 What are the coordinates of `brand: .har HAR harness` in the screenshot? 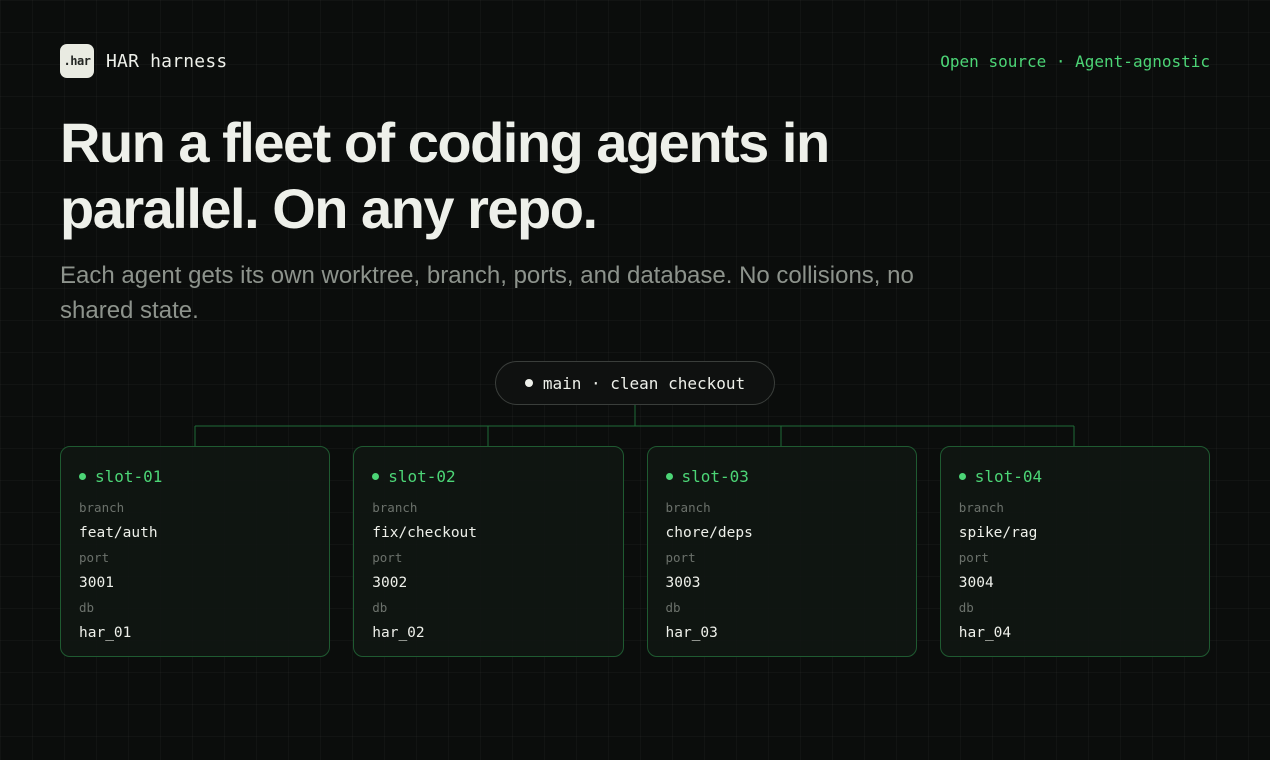 It's located at (143, 61).